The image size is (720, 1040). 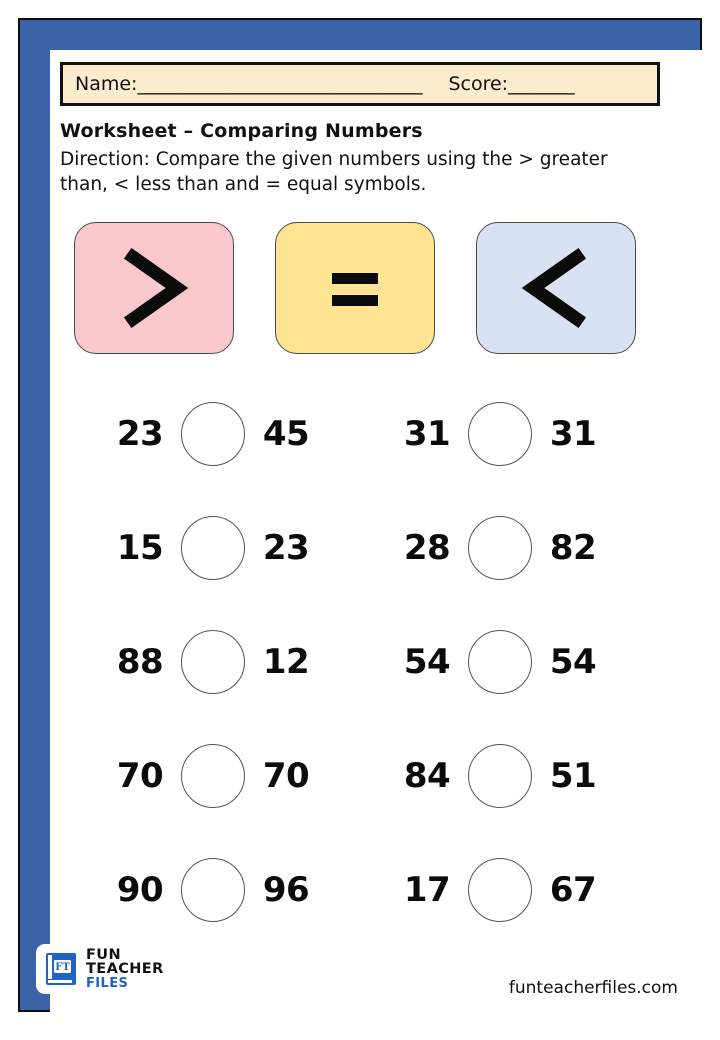 I want to click on book-icon: FT, so click(x=61, y=969).